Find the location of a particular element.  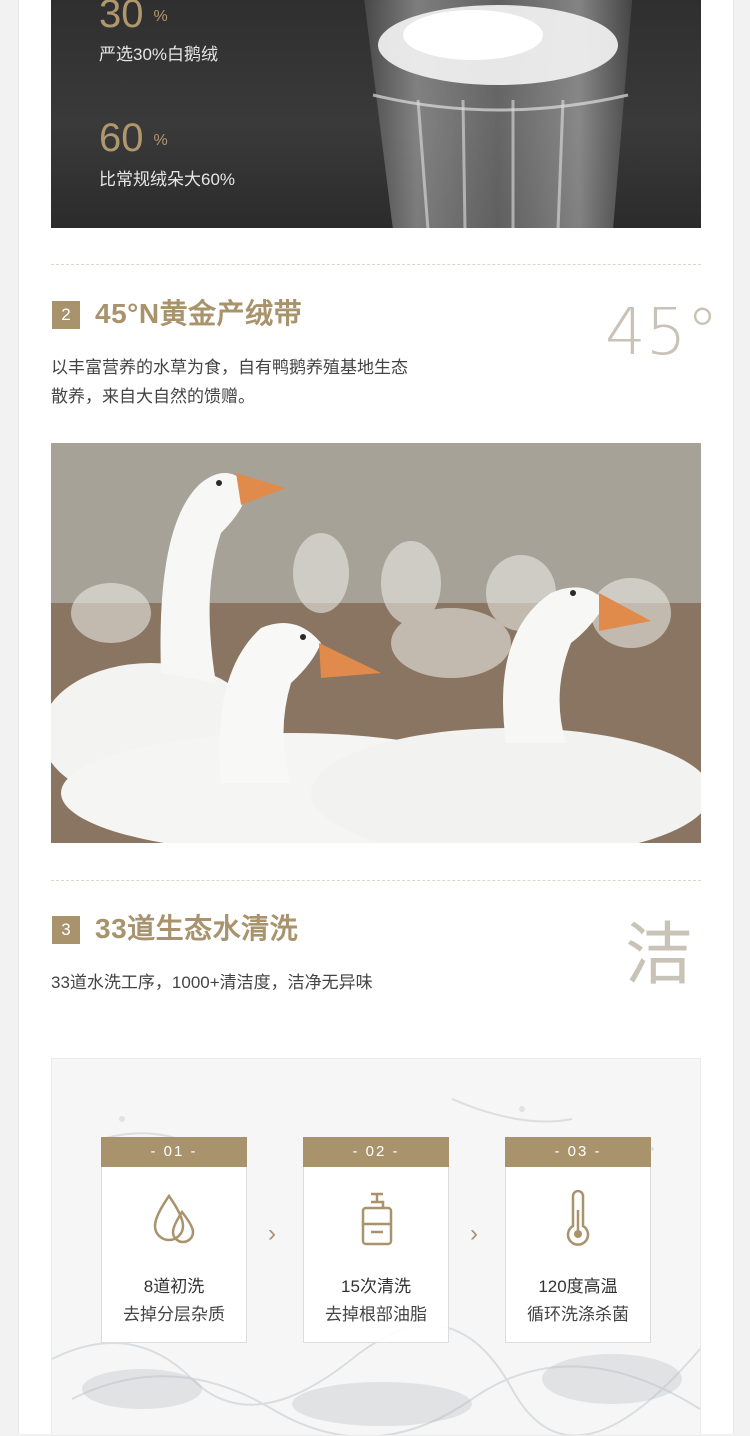

step-number: - 03 - is located at coordinates (578, 1152).